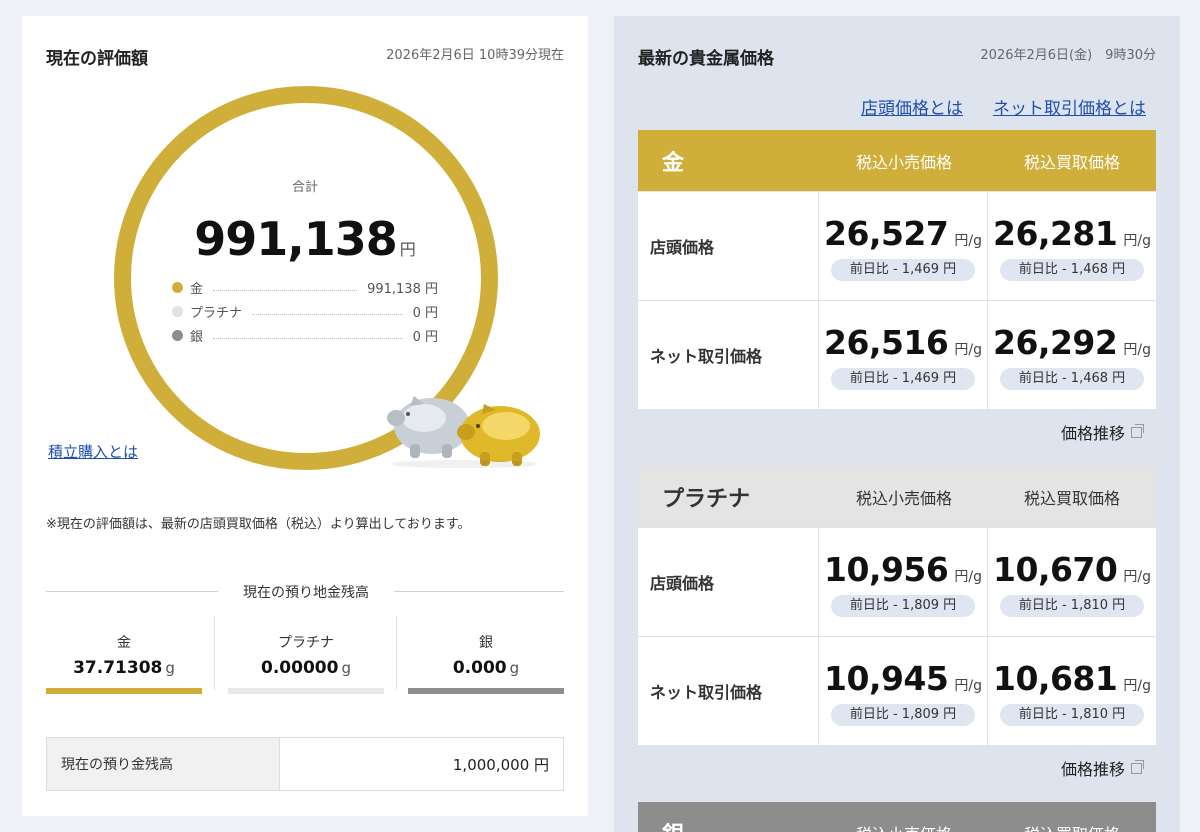 The image size is (1200, 832). I want to click on price-cell: 26,516 円/g 前日比 - 1,469 円, so click(903, 355).